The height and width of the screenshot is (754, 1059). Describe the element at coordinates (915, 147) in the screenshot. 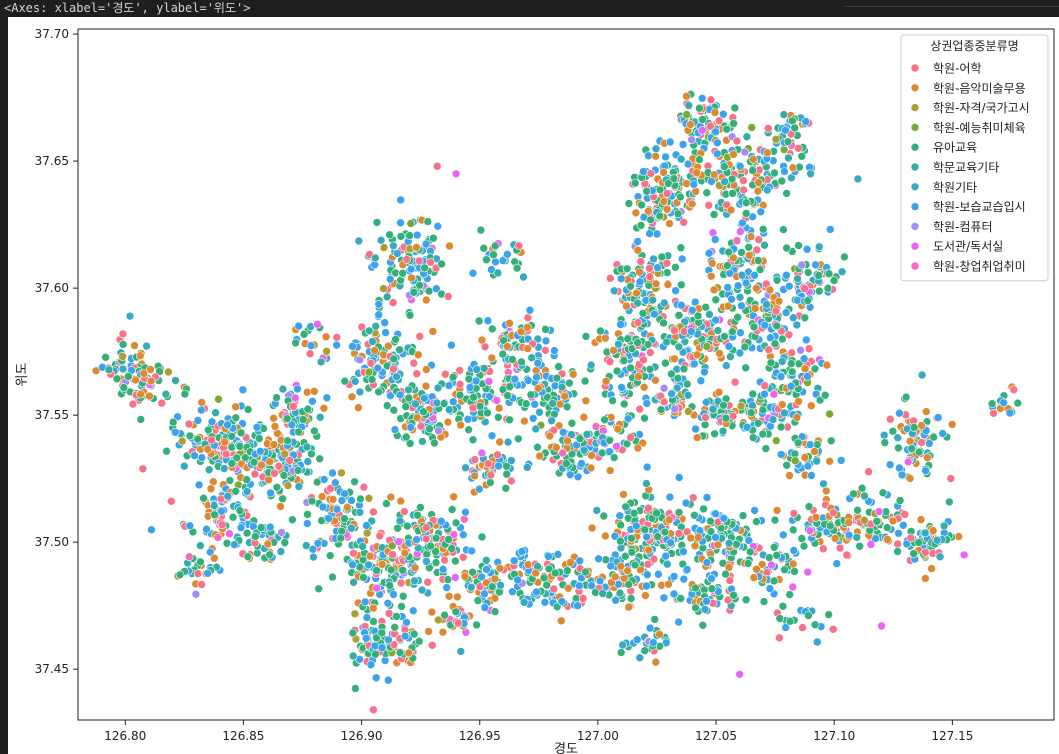

I see `legend-marker` at that location.